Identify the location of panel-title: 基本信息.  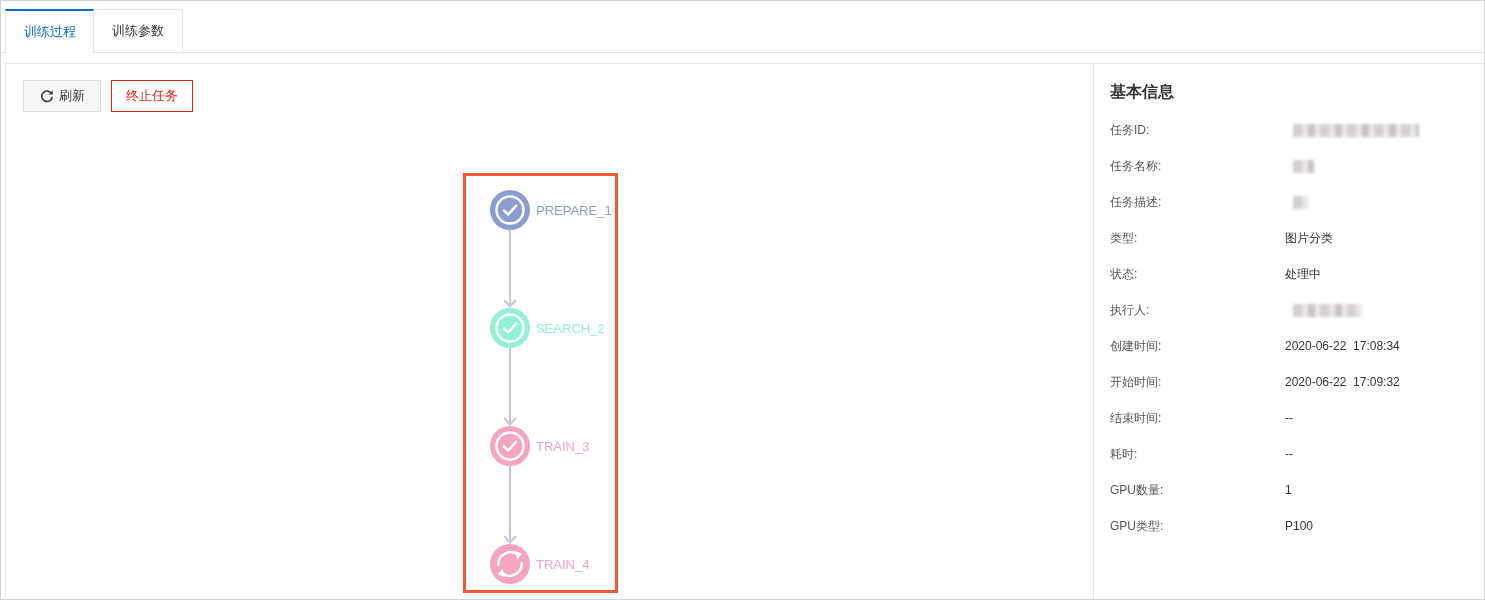
(1142, 92).